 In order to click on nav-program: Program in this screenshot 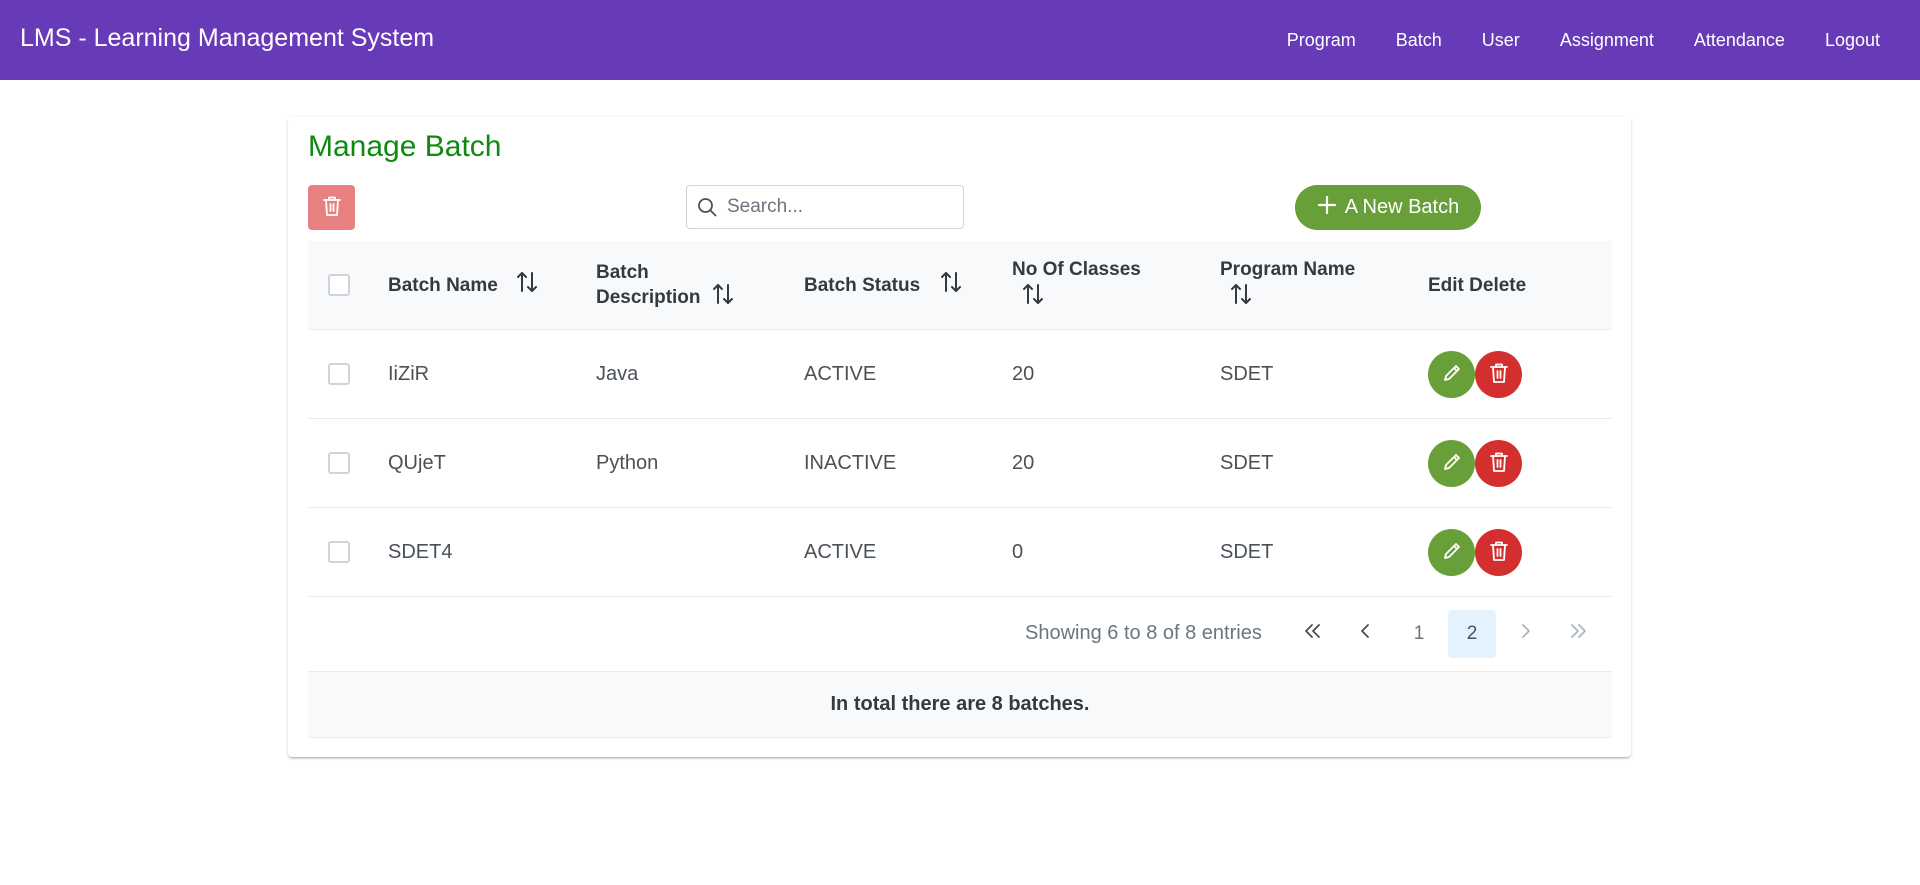, I will do `click(1321, 40)`.